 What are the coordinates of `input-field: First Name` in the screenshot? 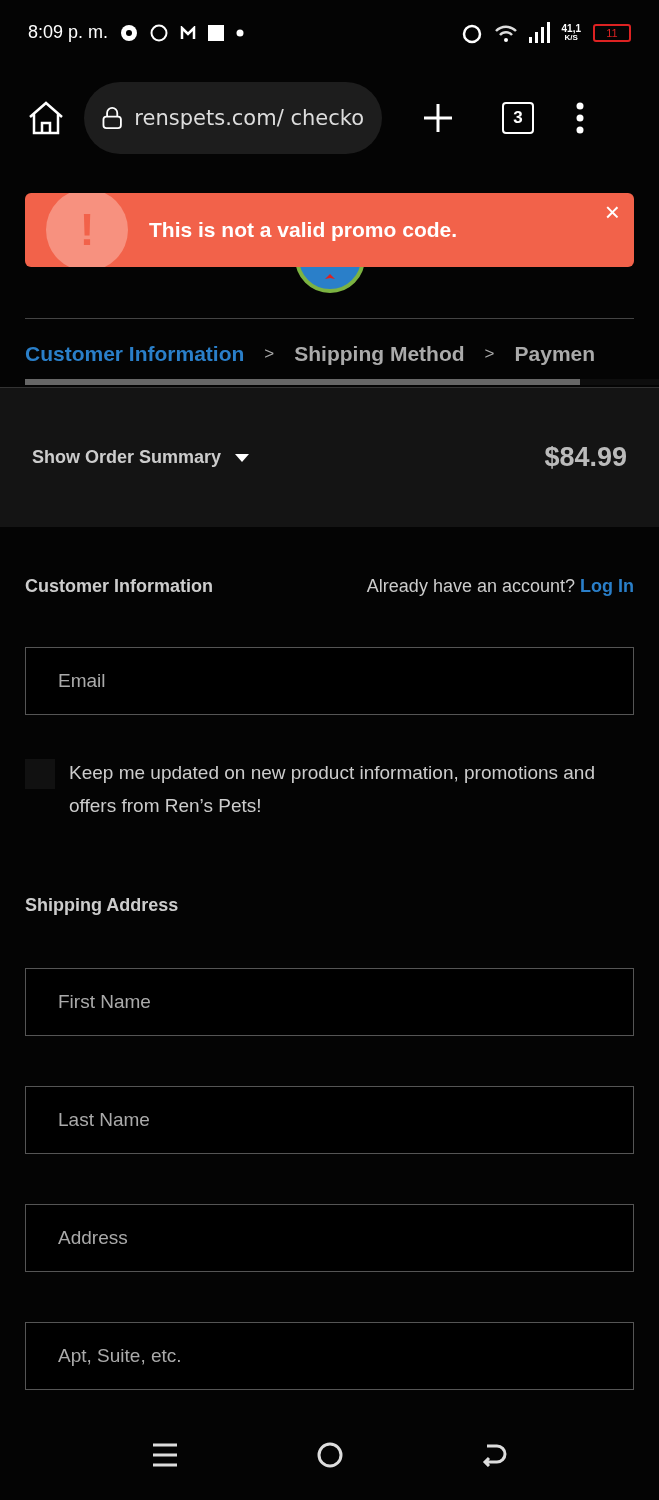 It's located at (329, 1001).